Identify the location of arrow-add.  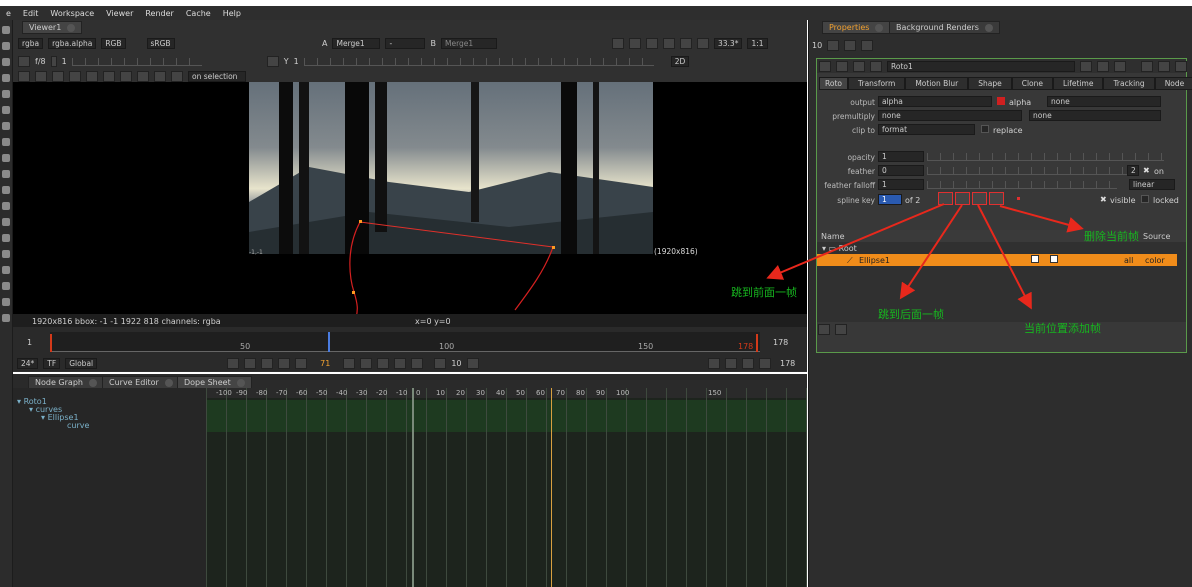
(1004, 257).